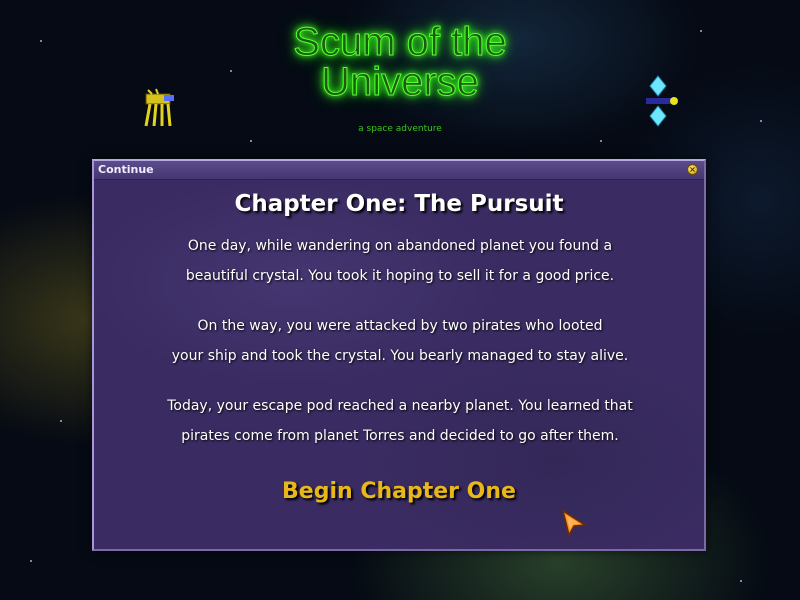 The width and height of the screenshot is (800, 600). What do you see at coordinates (399, 491) in the screenshot?
I see `begin-chapter-button: Begin Chapter One` at bounding box center [399, 491].